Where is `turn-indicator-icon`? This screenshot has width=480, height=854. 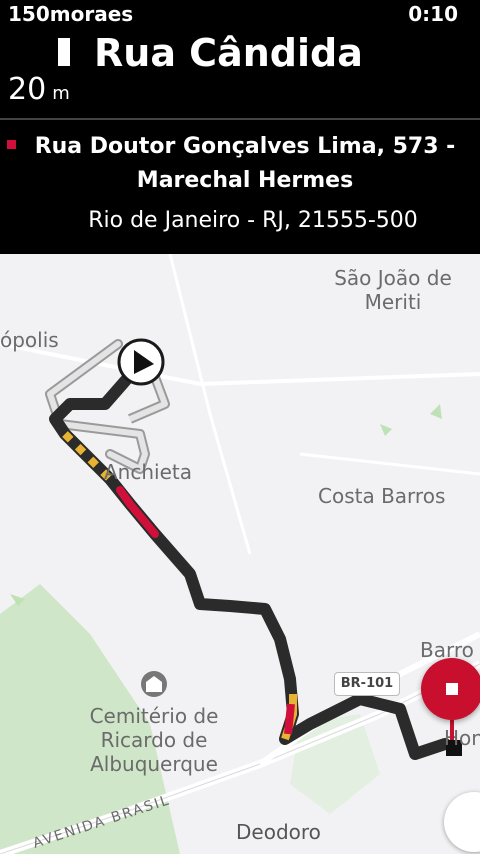 turn-indicator-icon is located at coordinates (64, 52).